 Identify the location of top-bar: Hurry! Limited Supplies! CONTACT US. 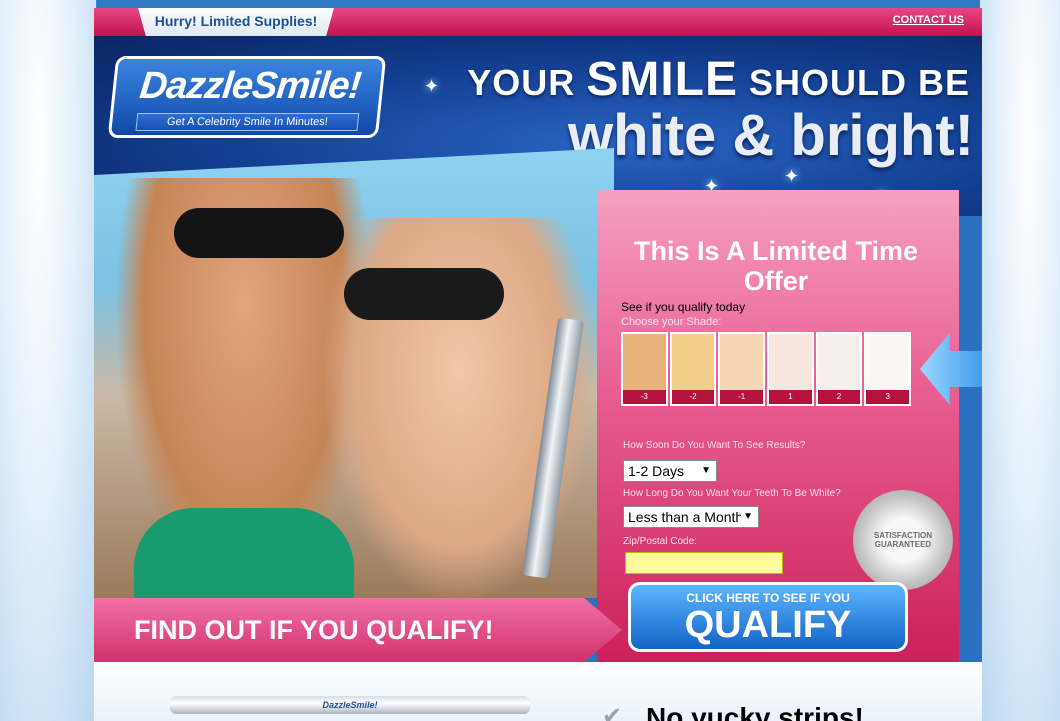
(538, 22).